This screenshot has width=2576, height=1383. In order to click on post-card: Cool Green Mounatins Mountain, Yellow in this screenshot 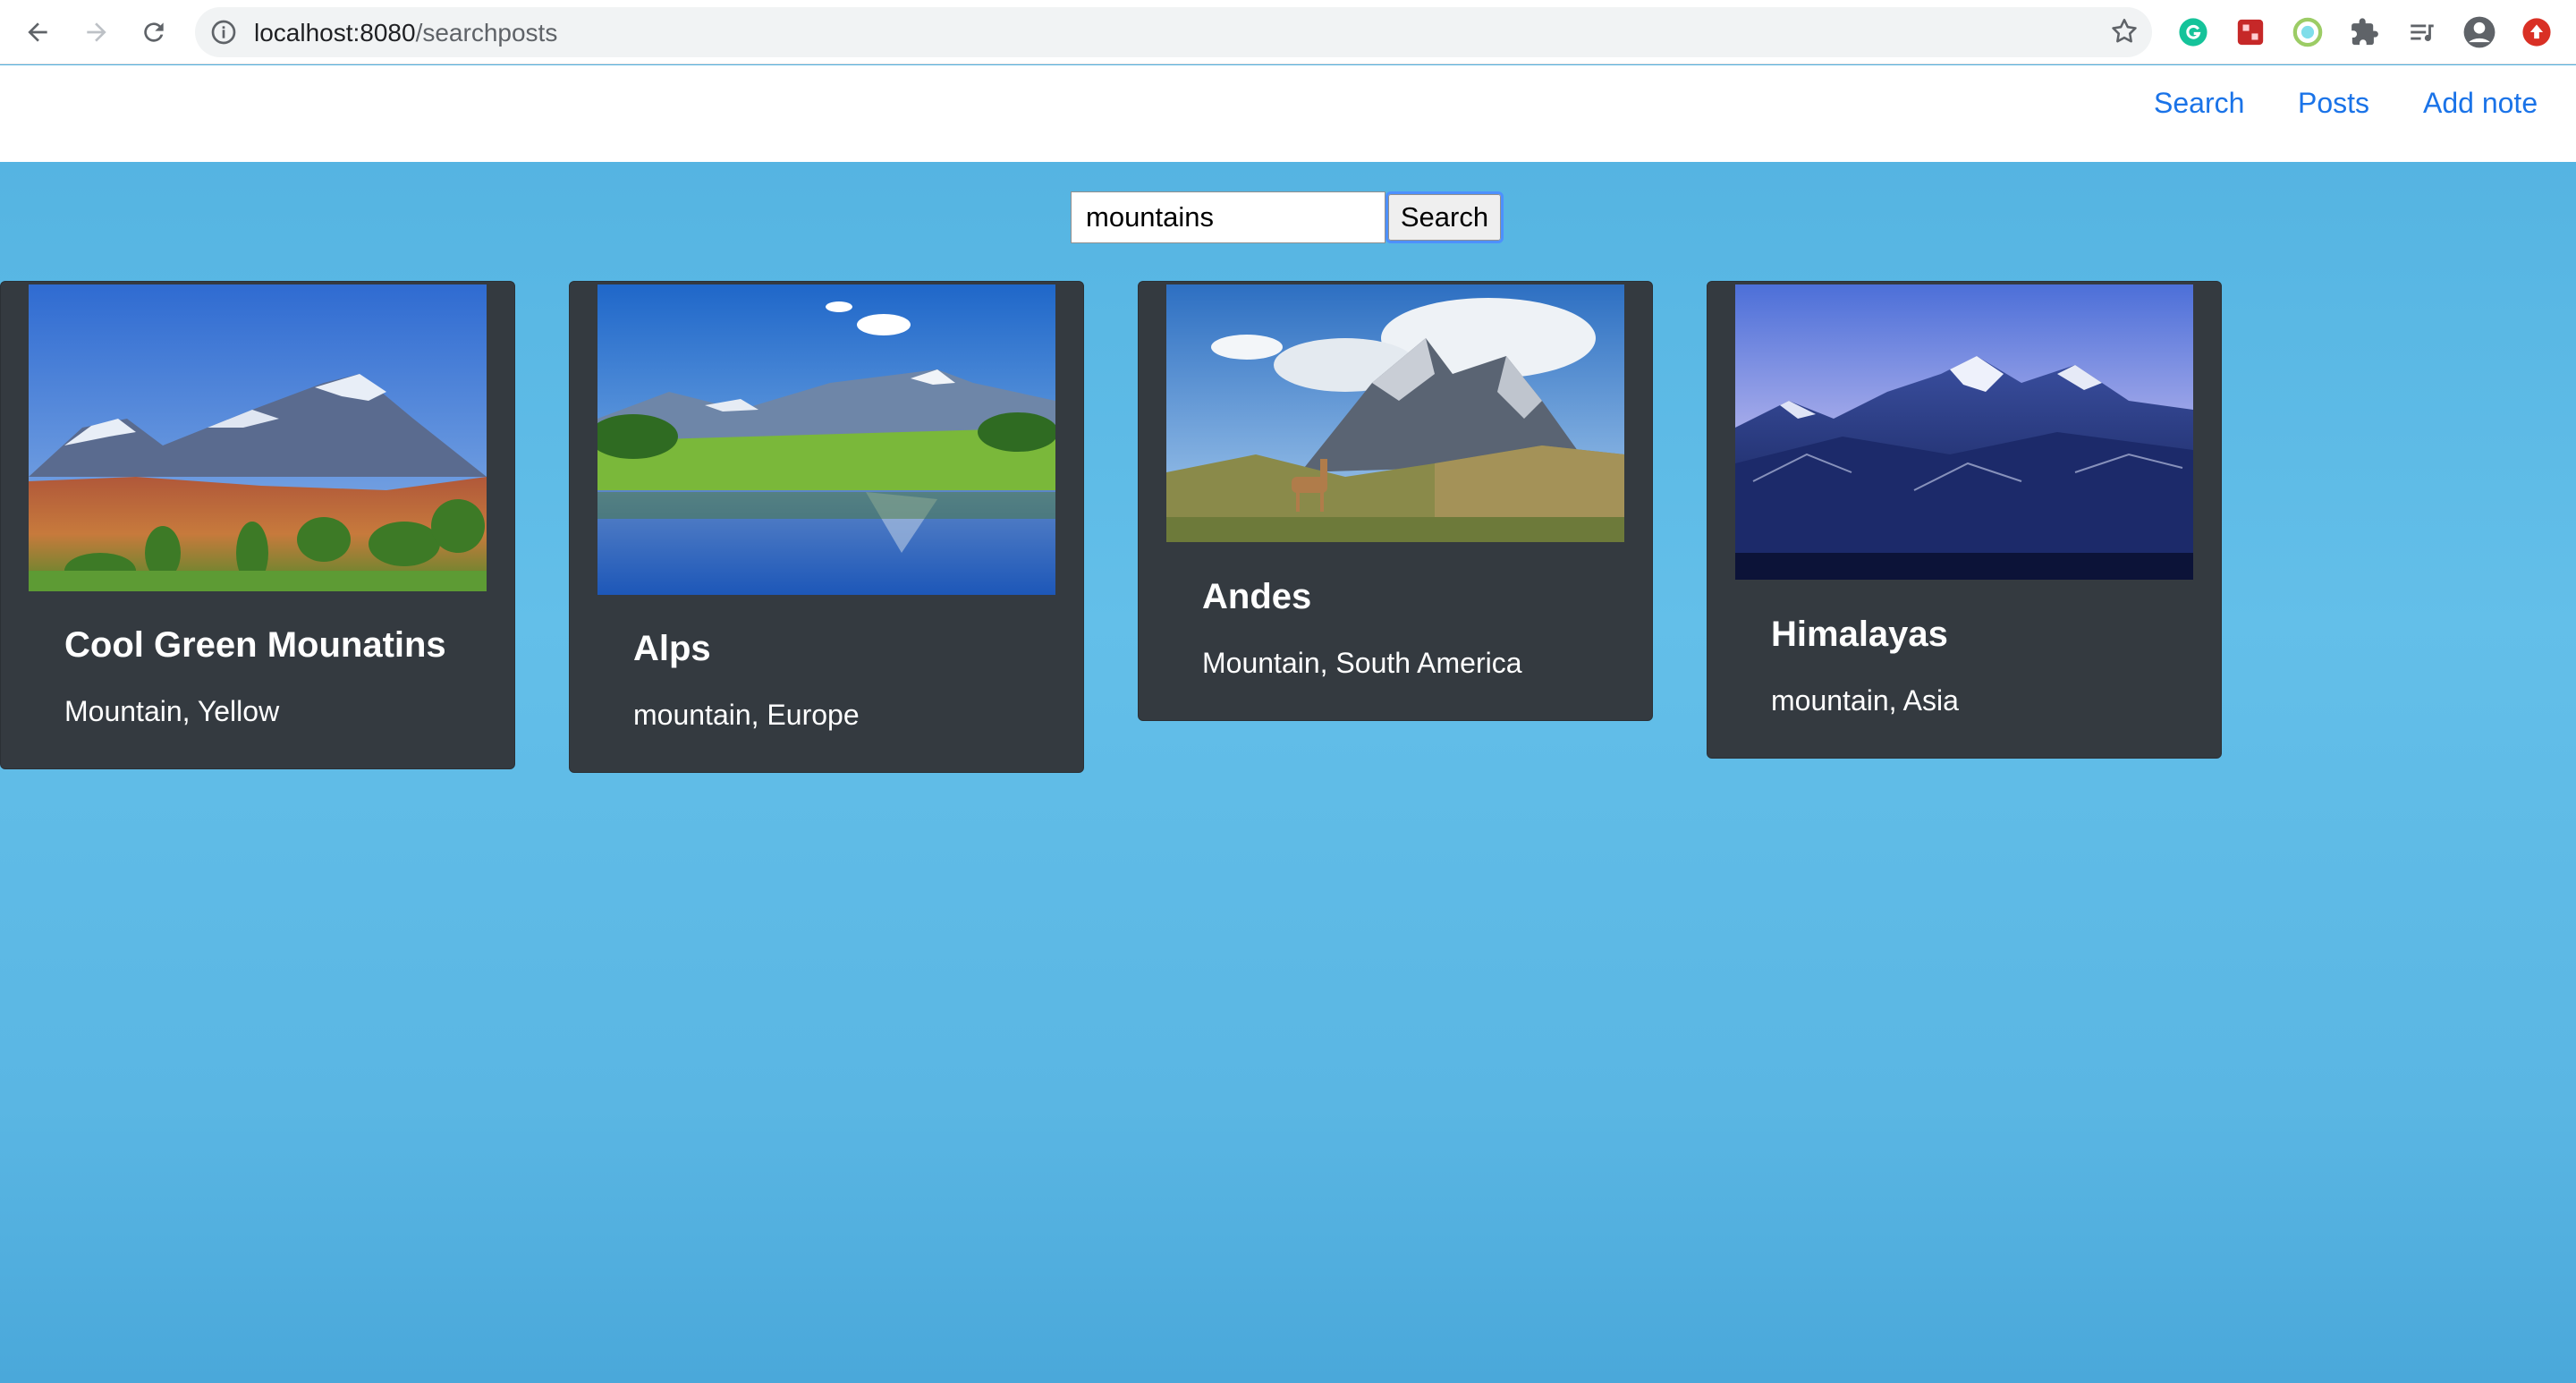, I will do `click(257, 525)`.